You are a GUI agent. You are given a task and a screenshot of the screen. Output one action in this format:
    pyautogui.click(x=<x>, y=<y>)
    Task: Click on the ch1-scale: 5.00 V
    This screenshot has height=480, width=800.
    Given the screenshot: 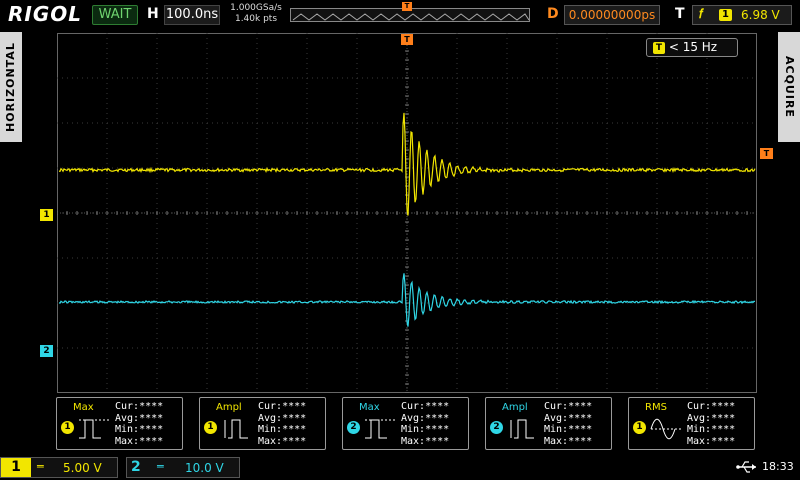 What is the action you would take?
    pyautogui.click(x=82, y=468)
    